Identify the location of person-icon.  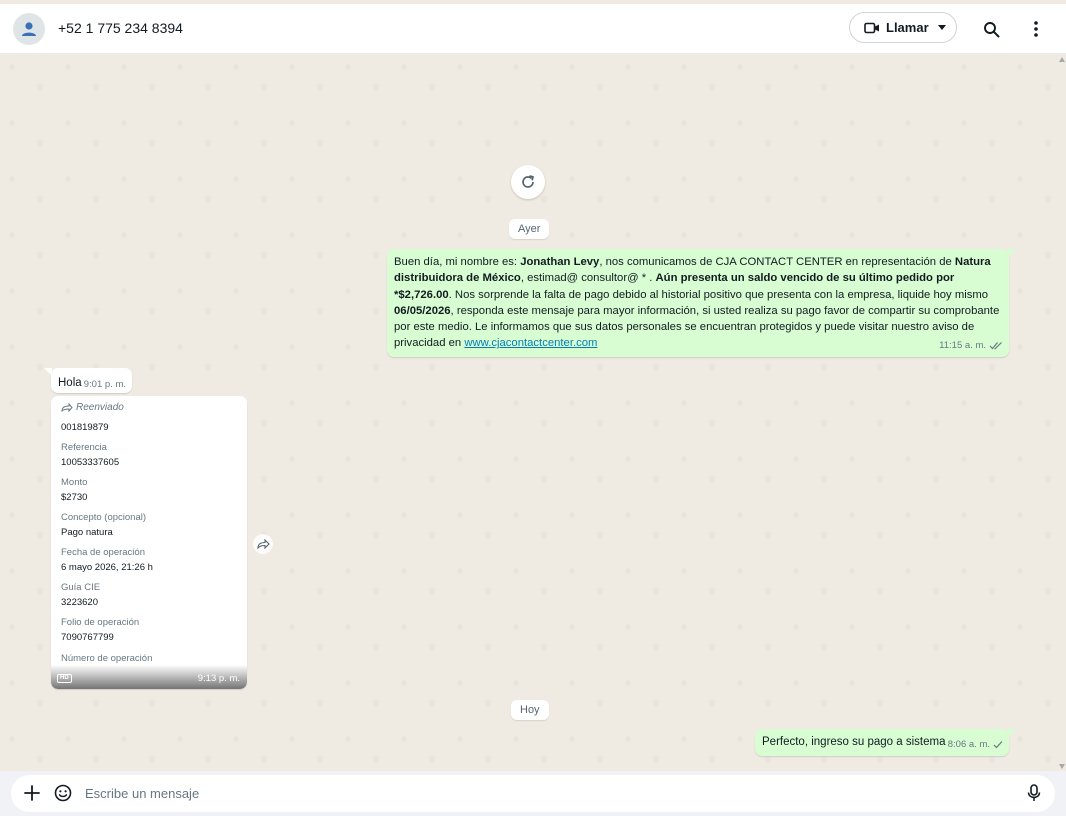
(29, 29).